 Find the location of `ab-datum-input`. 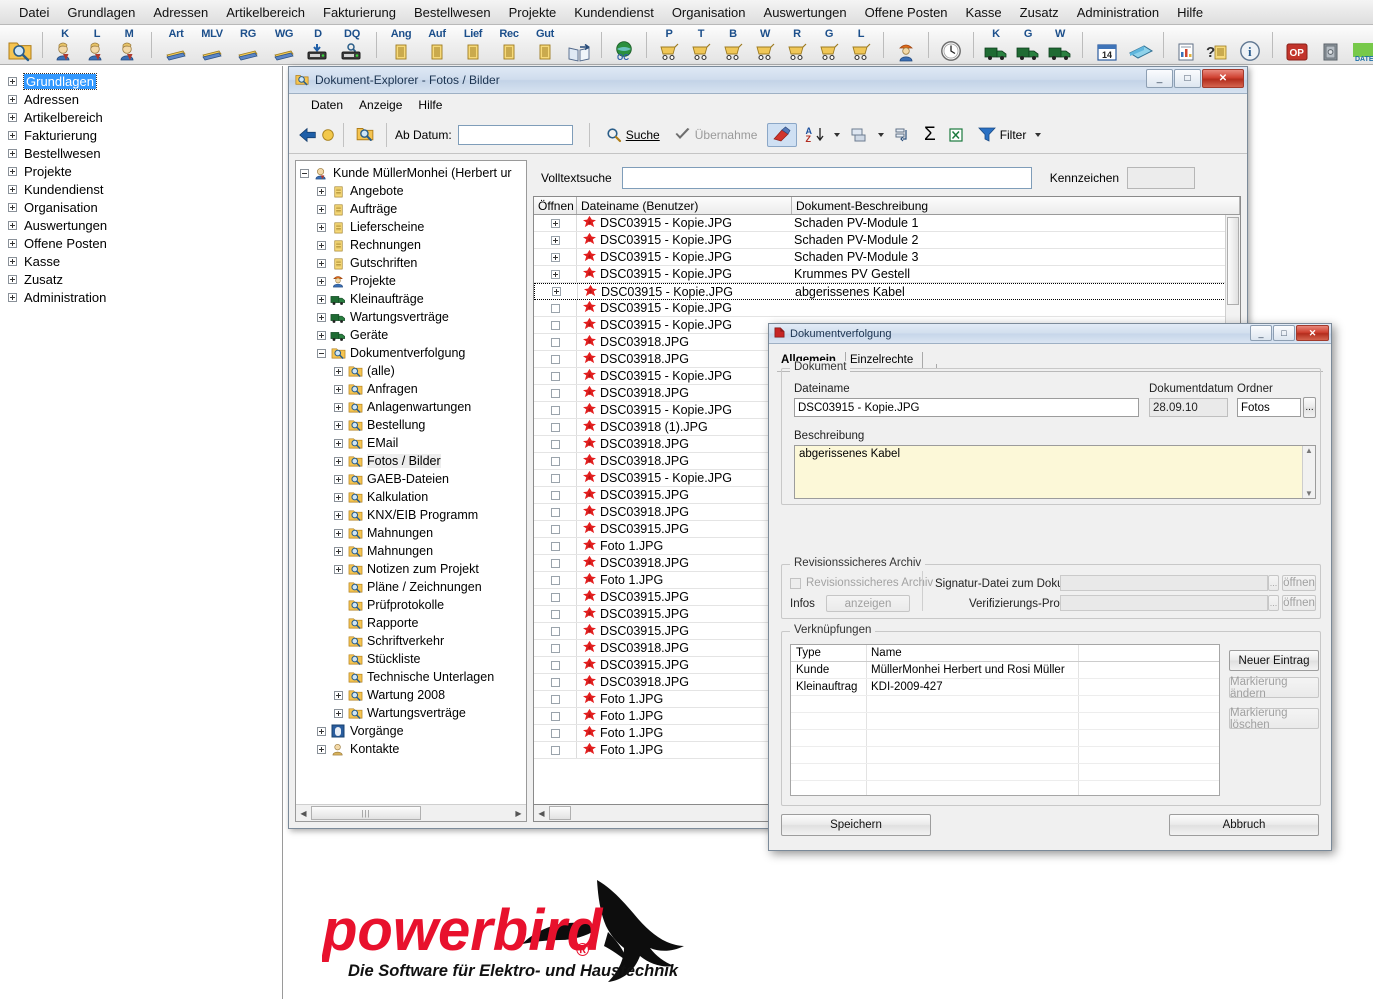

ab-datum-input is located at coordinates (515, 134).